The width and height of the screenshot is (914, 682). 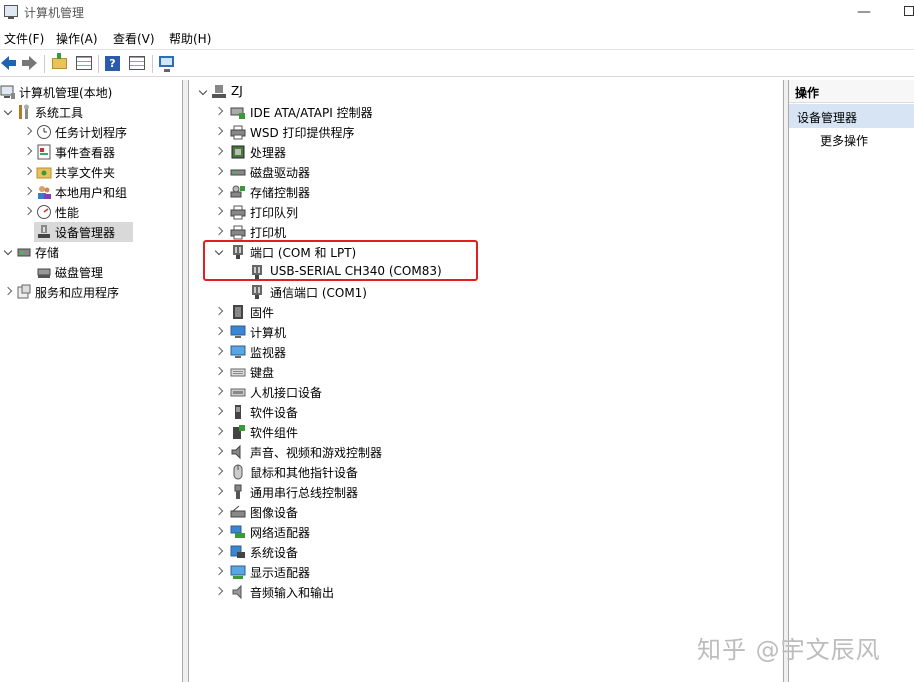 I want to click on up-folder-button, so click(x=60, y=62).